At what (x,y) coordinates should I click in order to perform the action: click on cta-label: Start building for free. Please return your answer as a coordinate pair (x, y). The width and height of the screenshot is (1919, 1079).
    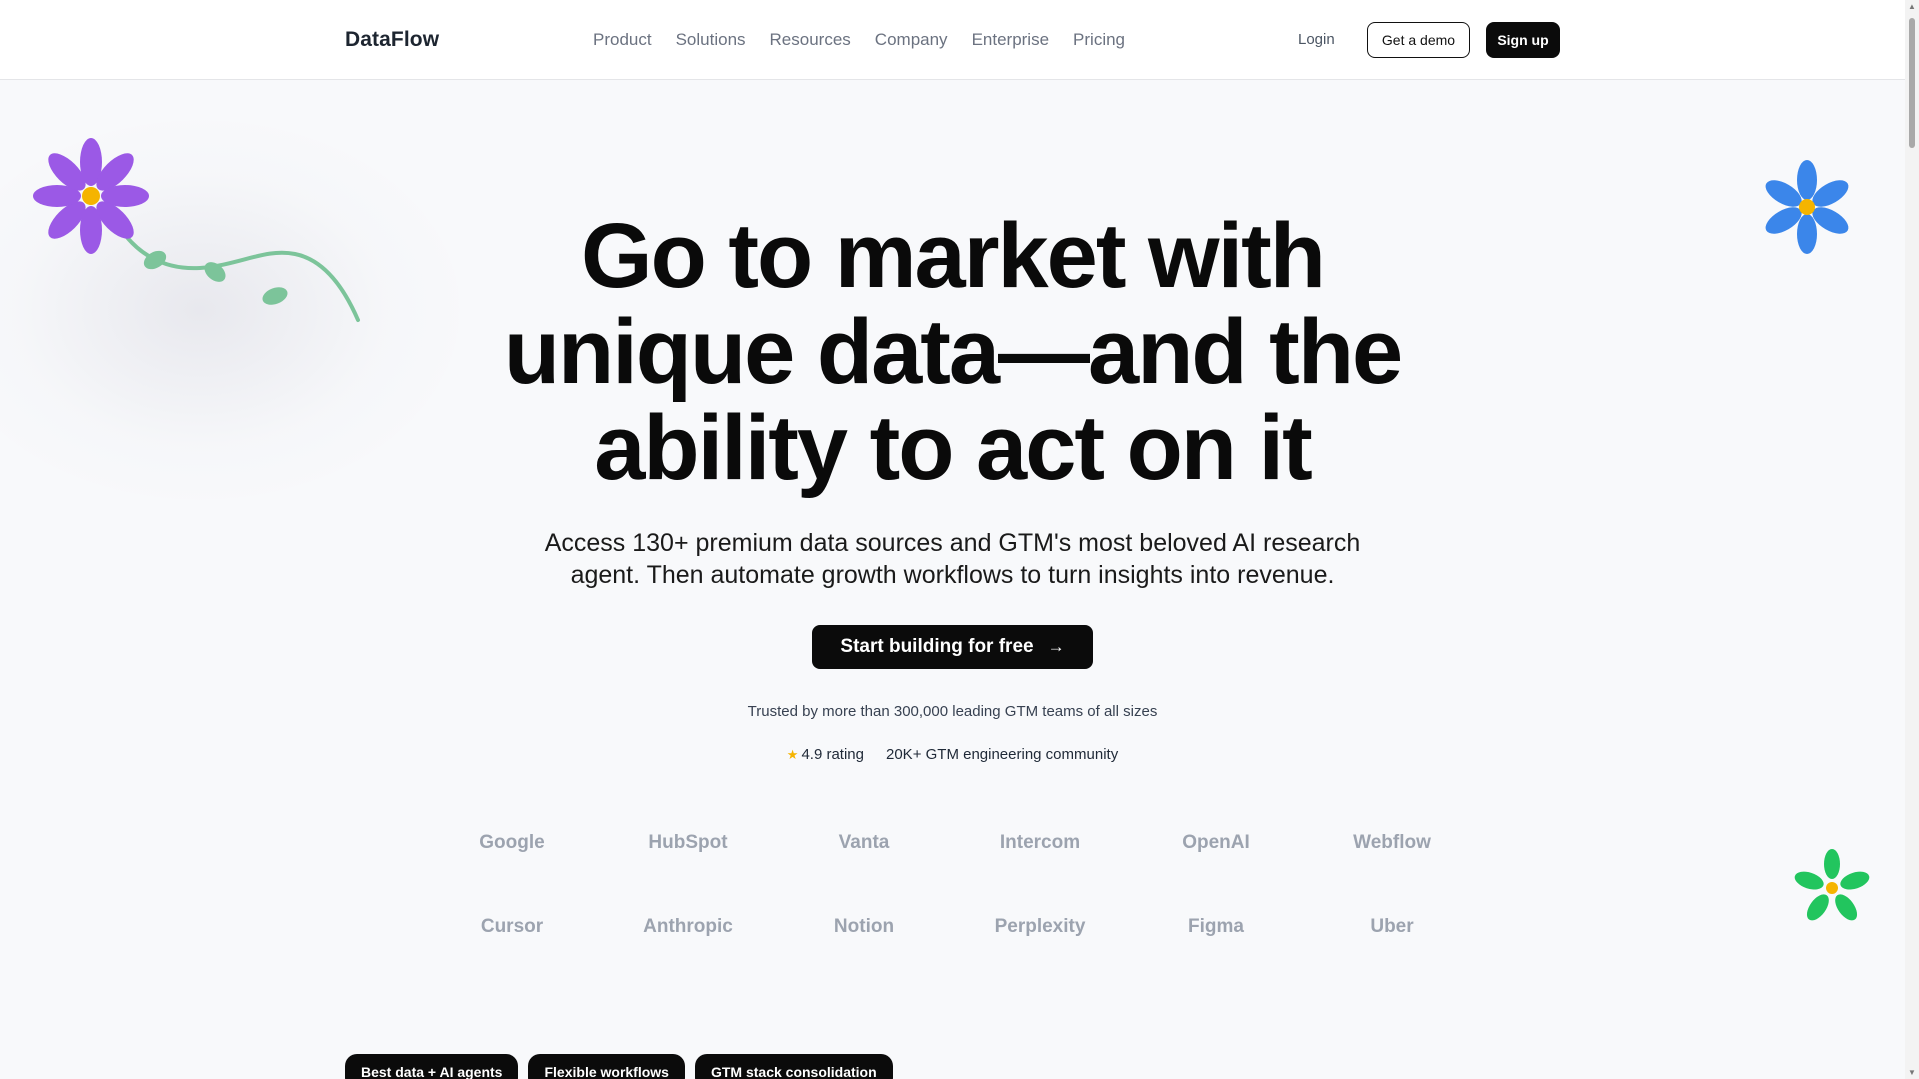
    Looking at the image, I should click on (937, 646).